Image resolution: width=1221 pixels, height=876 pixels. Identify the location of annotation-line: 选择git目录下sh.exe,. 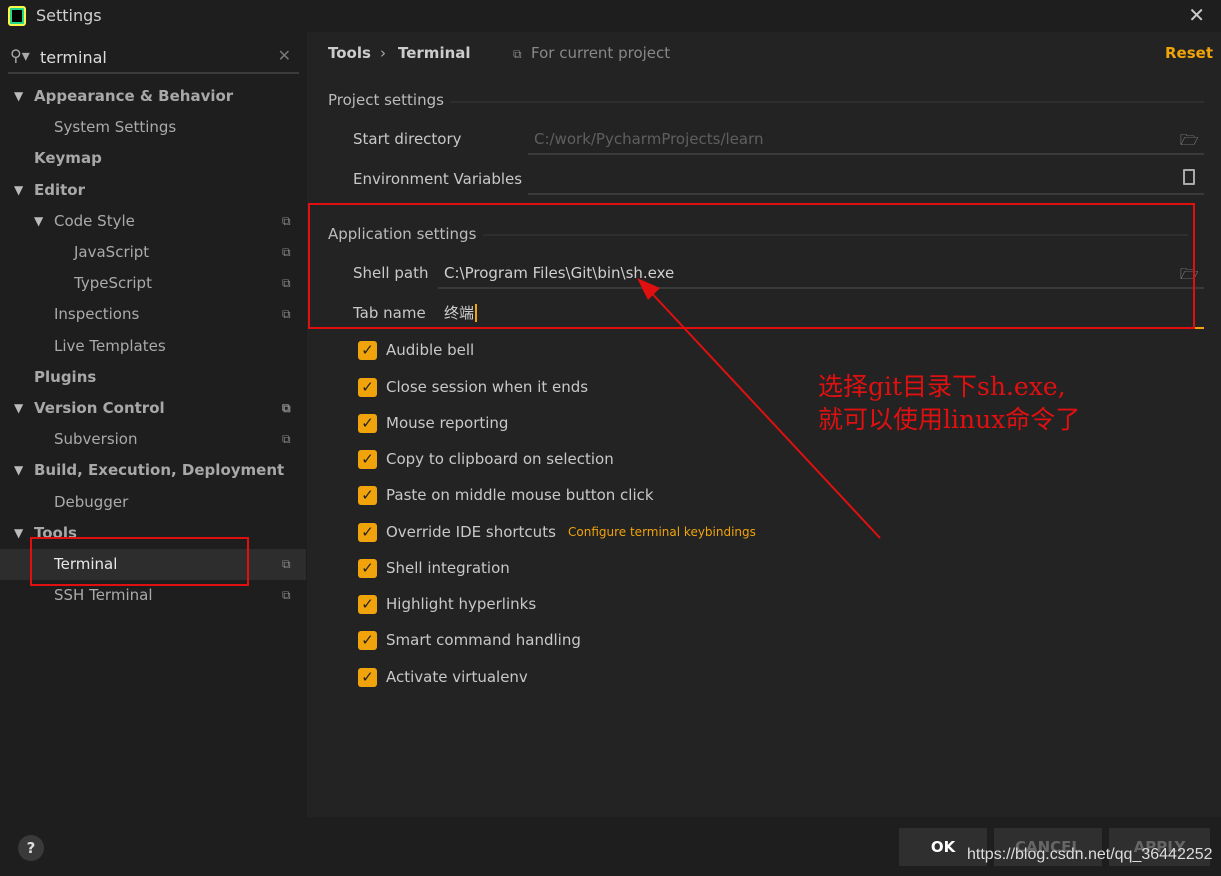
(942, 386).